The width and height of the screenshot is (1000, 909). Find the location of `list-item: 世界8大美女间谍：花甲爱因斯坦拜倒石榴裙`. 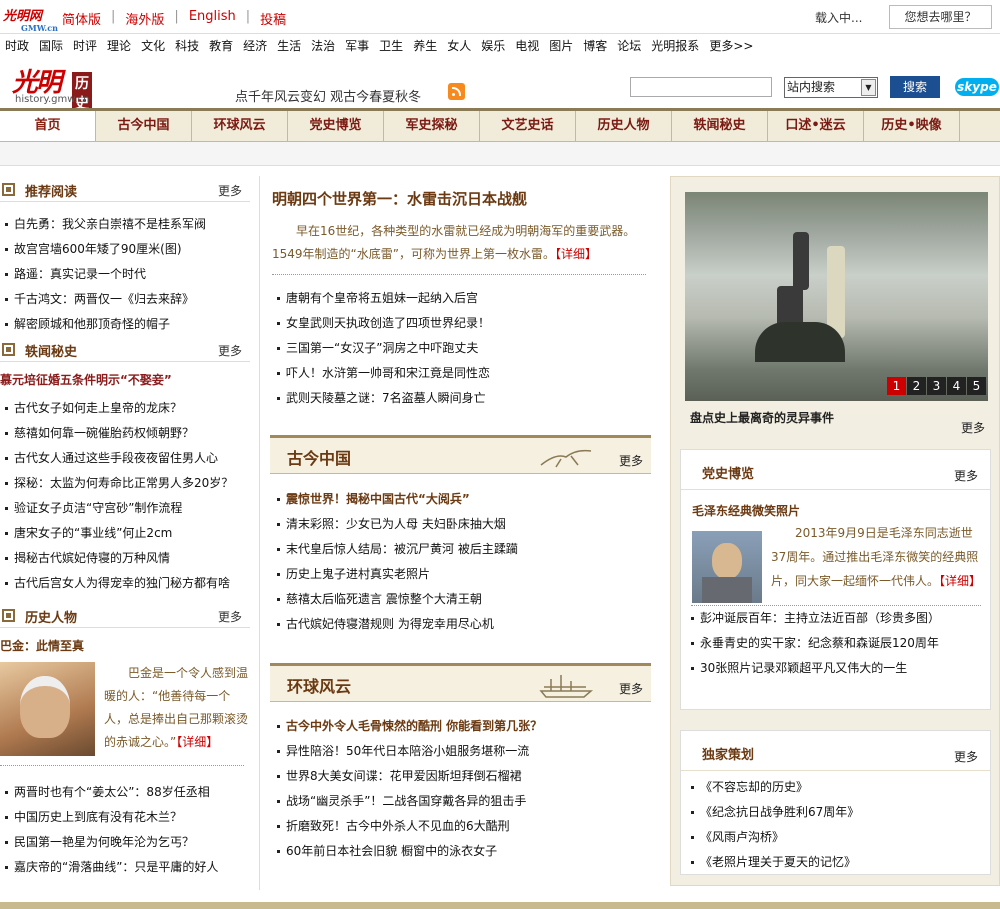

list-item: 世界8大美女间谍：花甲爱因斯坦拜倒石榴裙 is located at coordinates (462, 776).